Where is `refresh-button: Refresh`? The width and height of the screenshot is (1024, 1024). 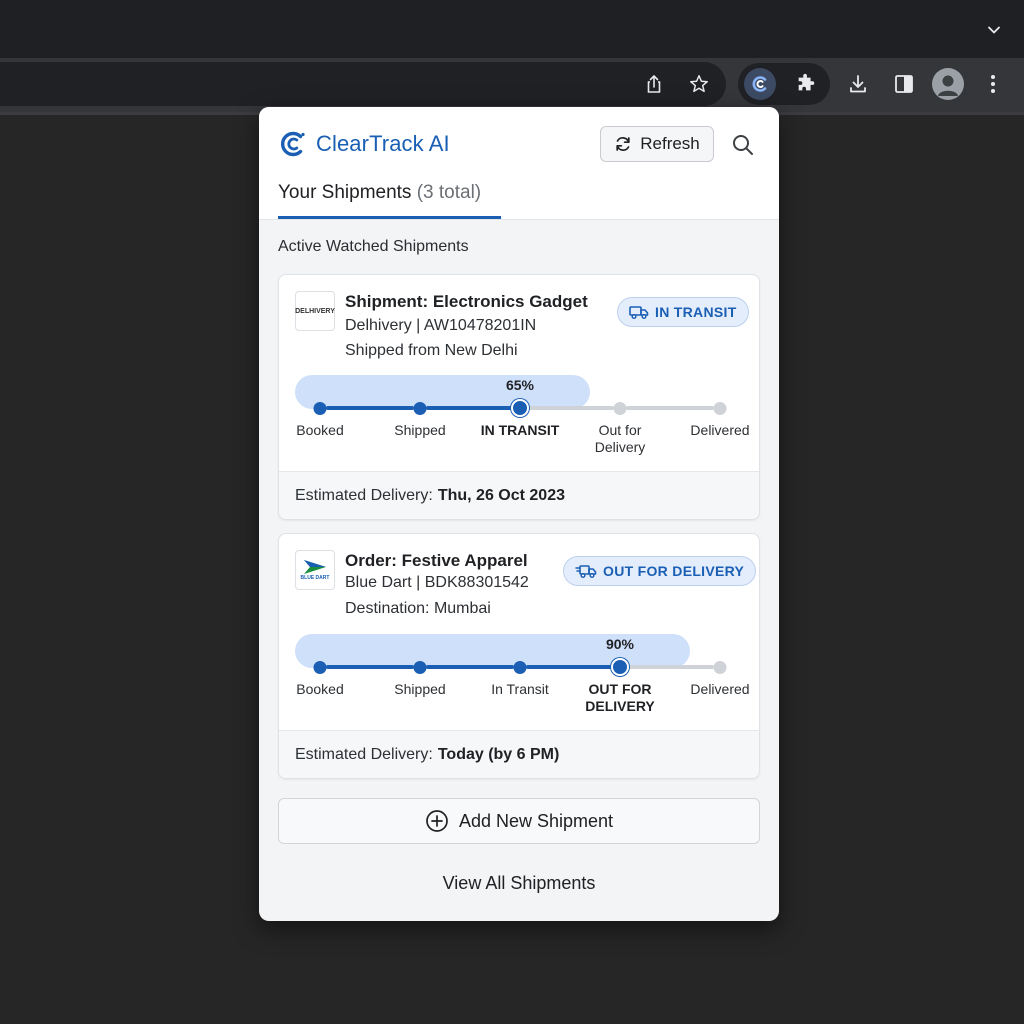 refresh-button: Refresh is located at coordinates (657, 144).